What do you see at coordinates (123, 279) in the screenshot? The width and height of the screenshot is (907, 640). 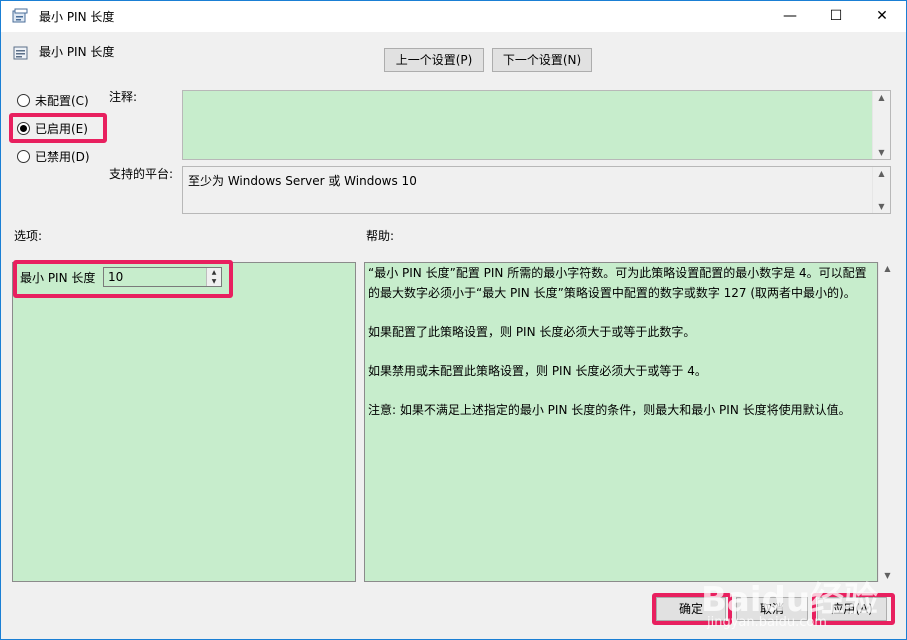 I see `pin-highlight-box` at bounding box center [123, 279].